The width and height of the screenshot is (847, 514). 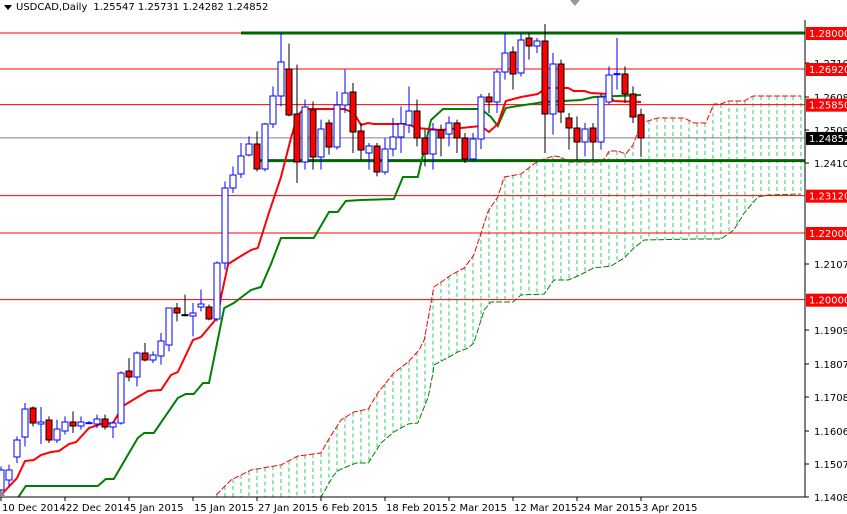 I want to click on x-tick-label: 2 Mar 2015, so click(x=478, y=508).